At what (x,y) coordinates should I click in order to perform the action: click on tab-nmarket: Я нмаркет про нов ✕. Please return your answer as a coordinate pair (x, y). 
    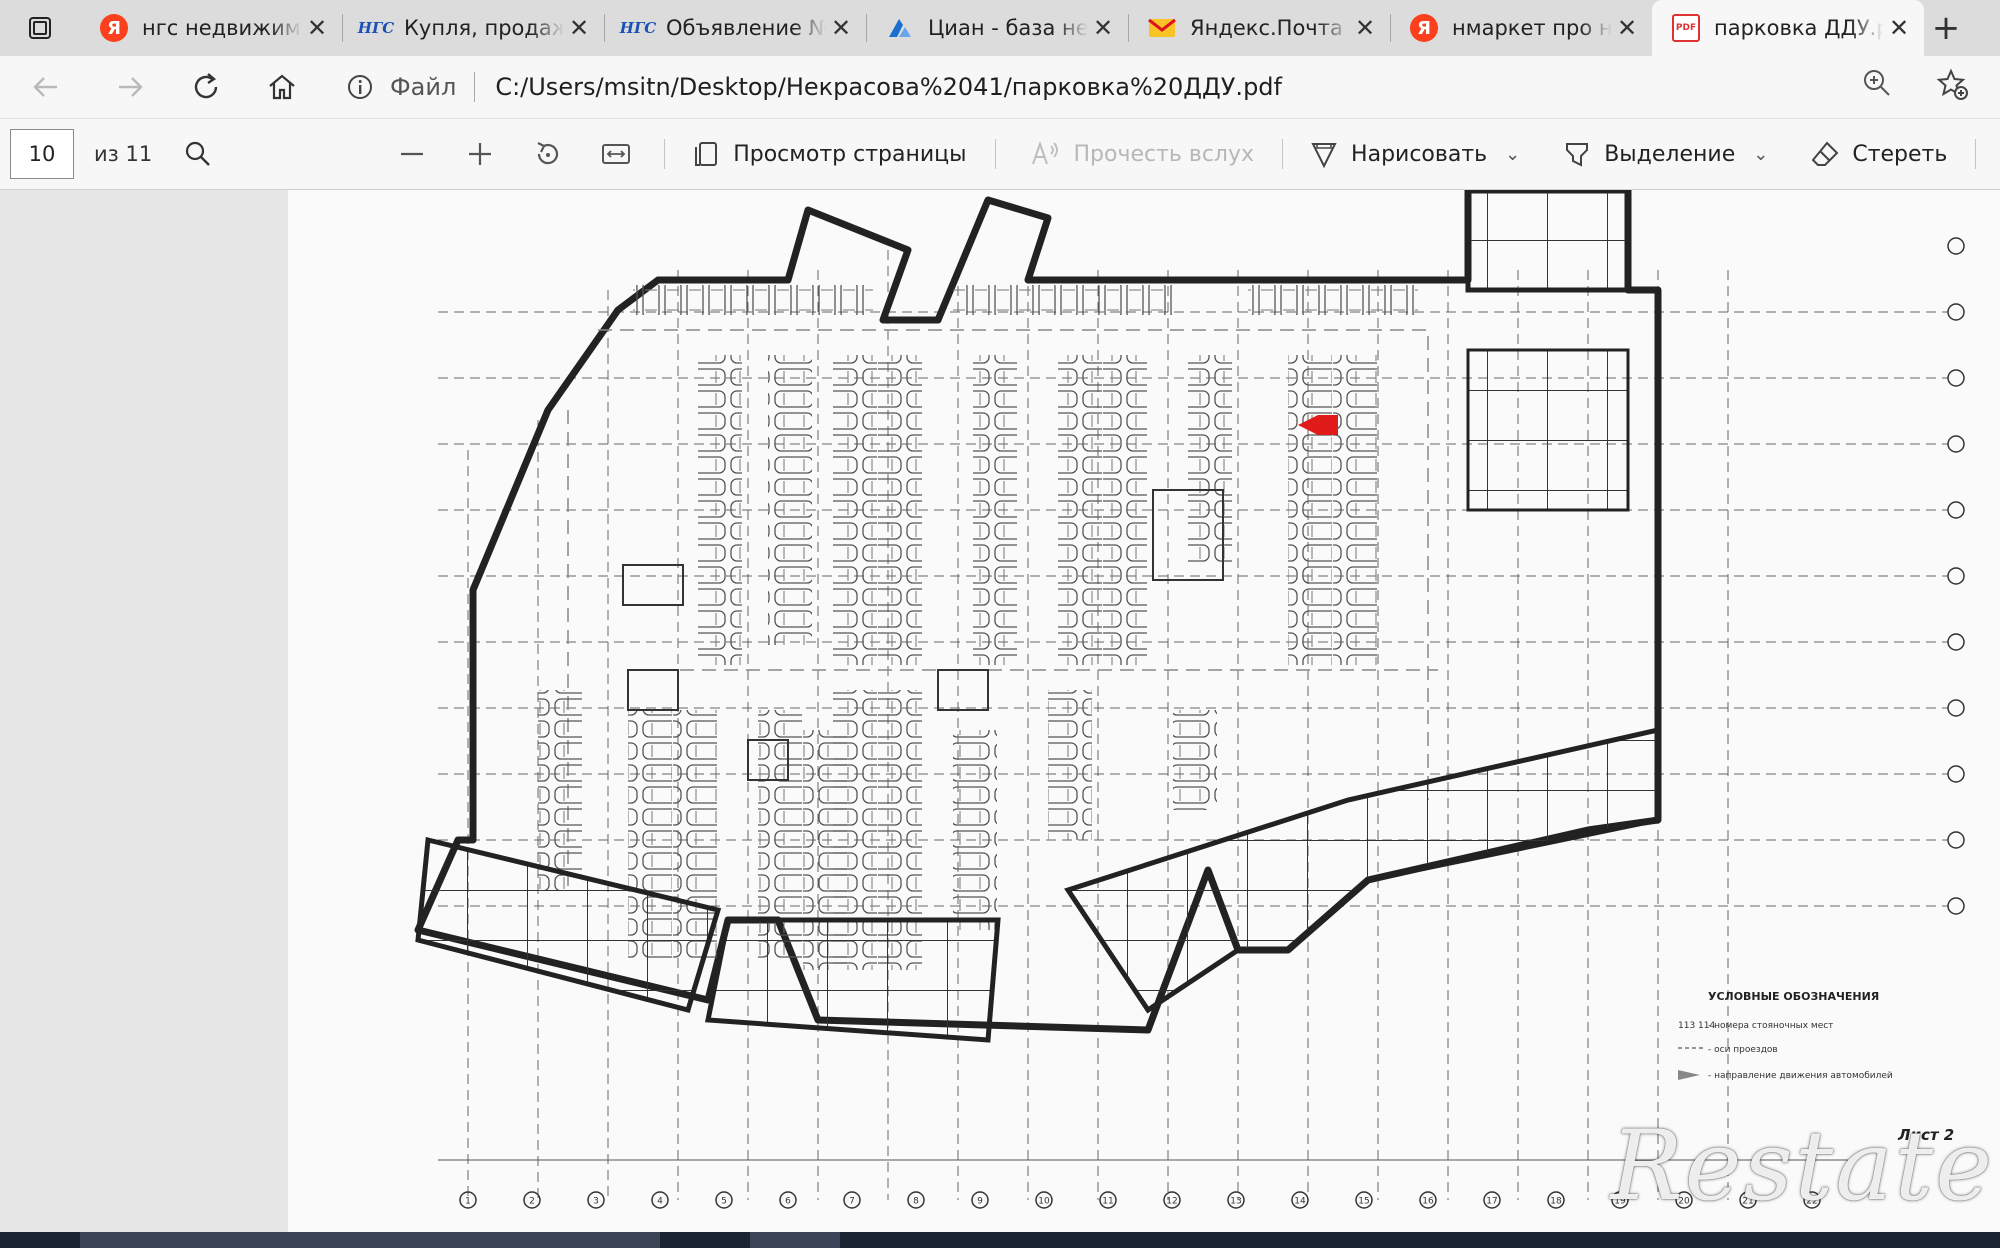
    Looking at the image, I should click on (1521, 28).